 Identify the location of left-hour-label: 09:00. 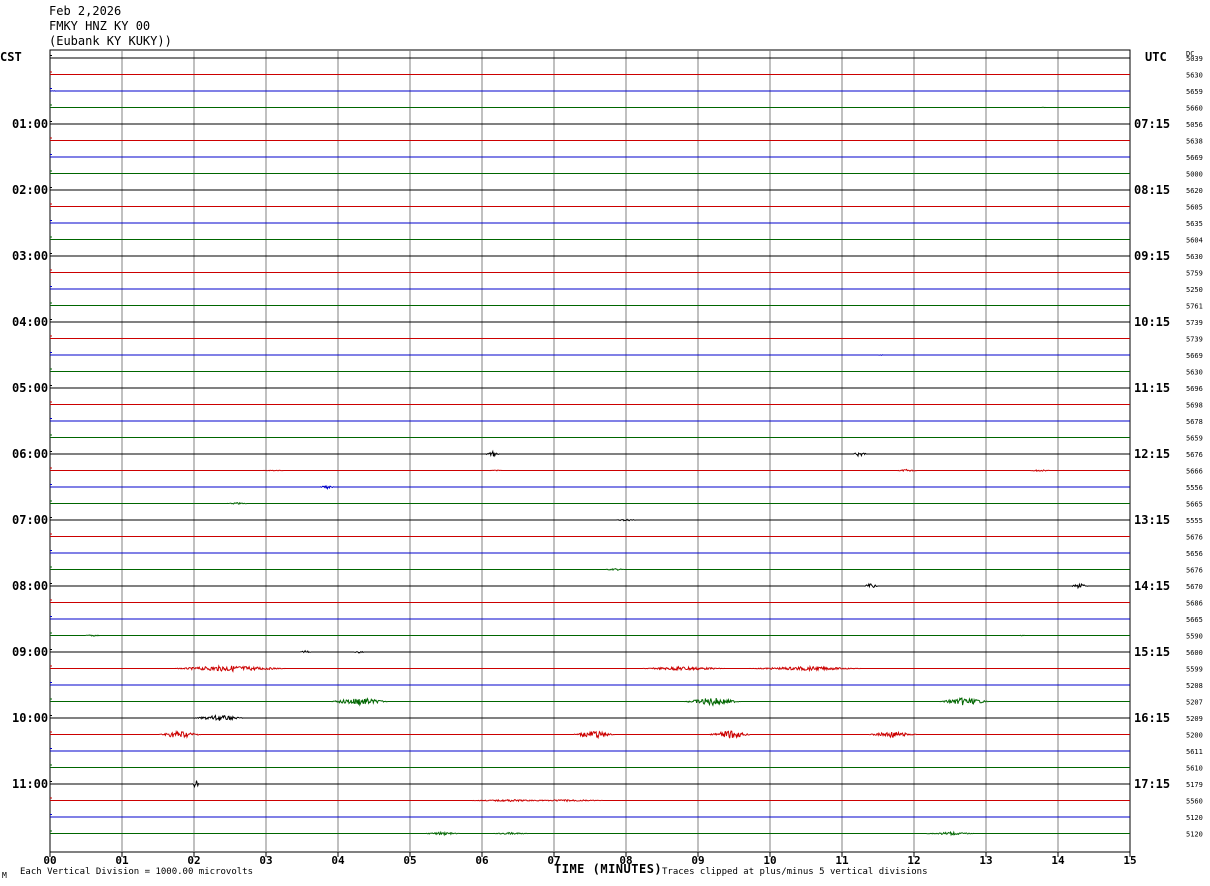
(30, 652).